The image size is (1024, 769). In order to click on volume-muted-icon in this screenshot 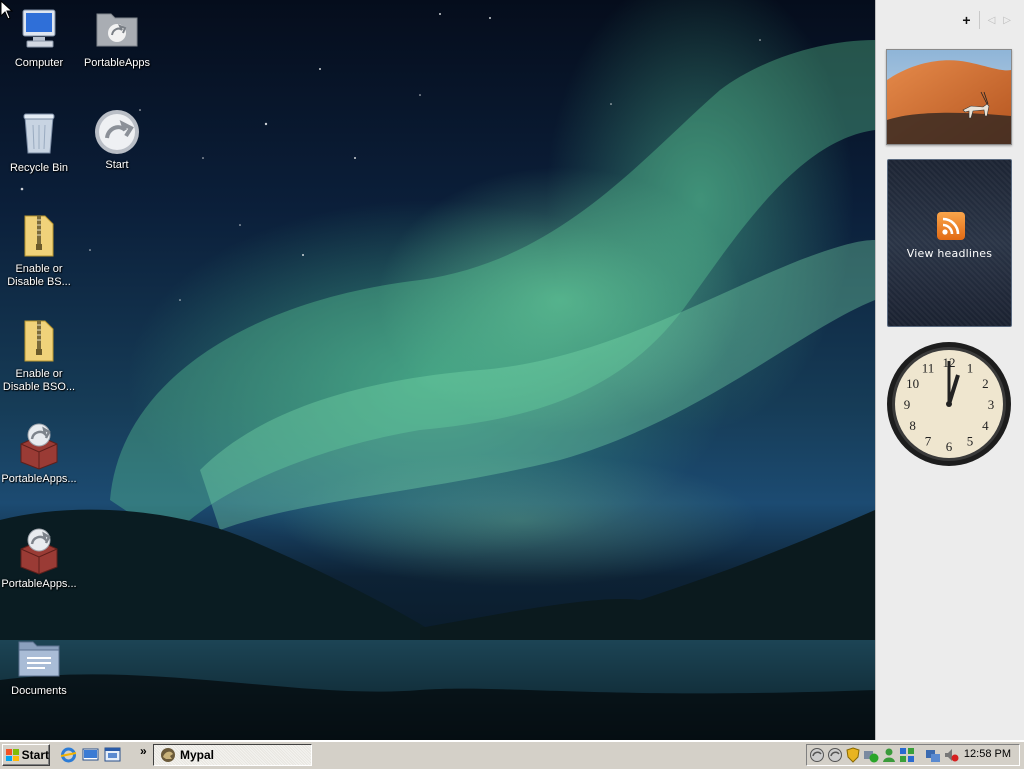, I will do `click(951, 755)`.